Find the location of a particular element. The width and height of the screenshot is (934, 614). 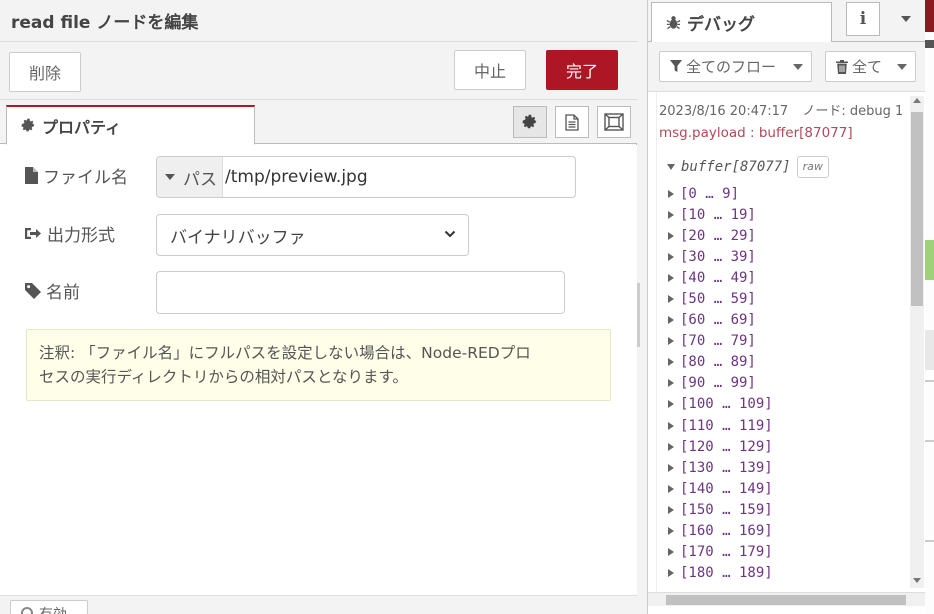

buffer-range-item: [140 … 149] is located at coordinates (720, 488).